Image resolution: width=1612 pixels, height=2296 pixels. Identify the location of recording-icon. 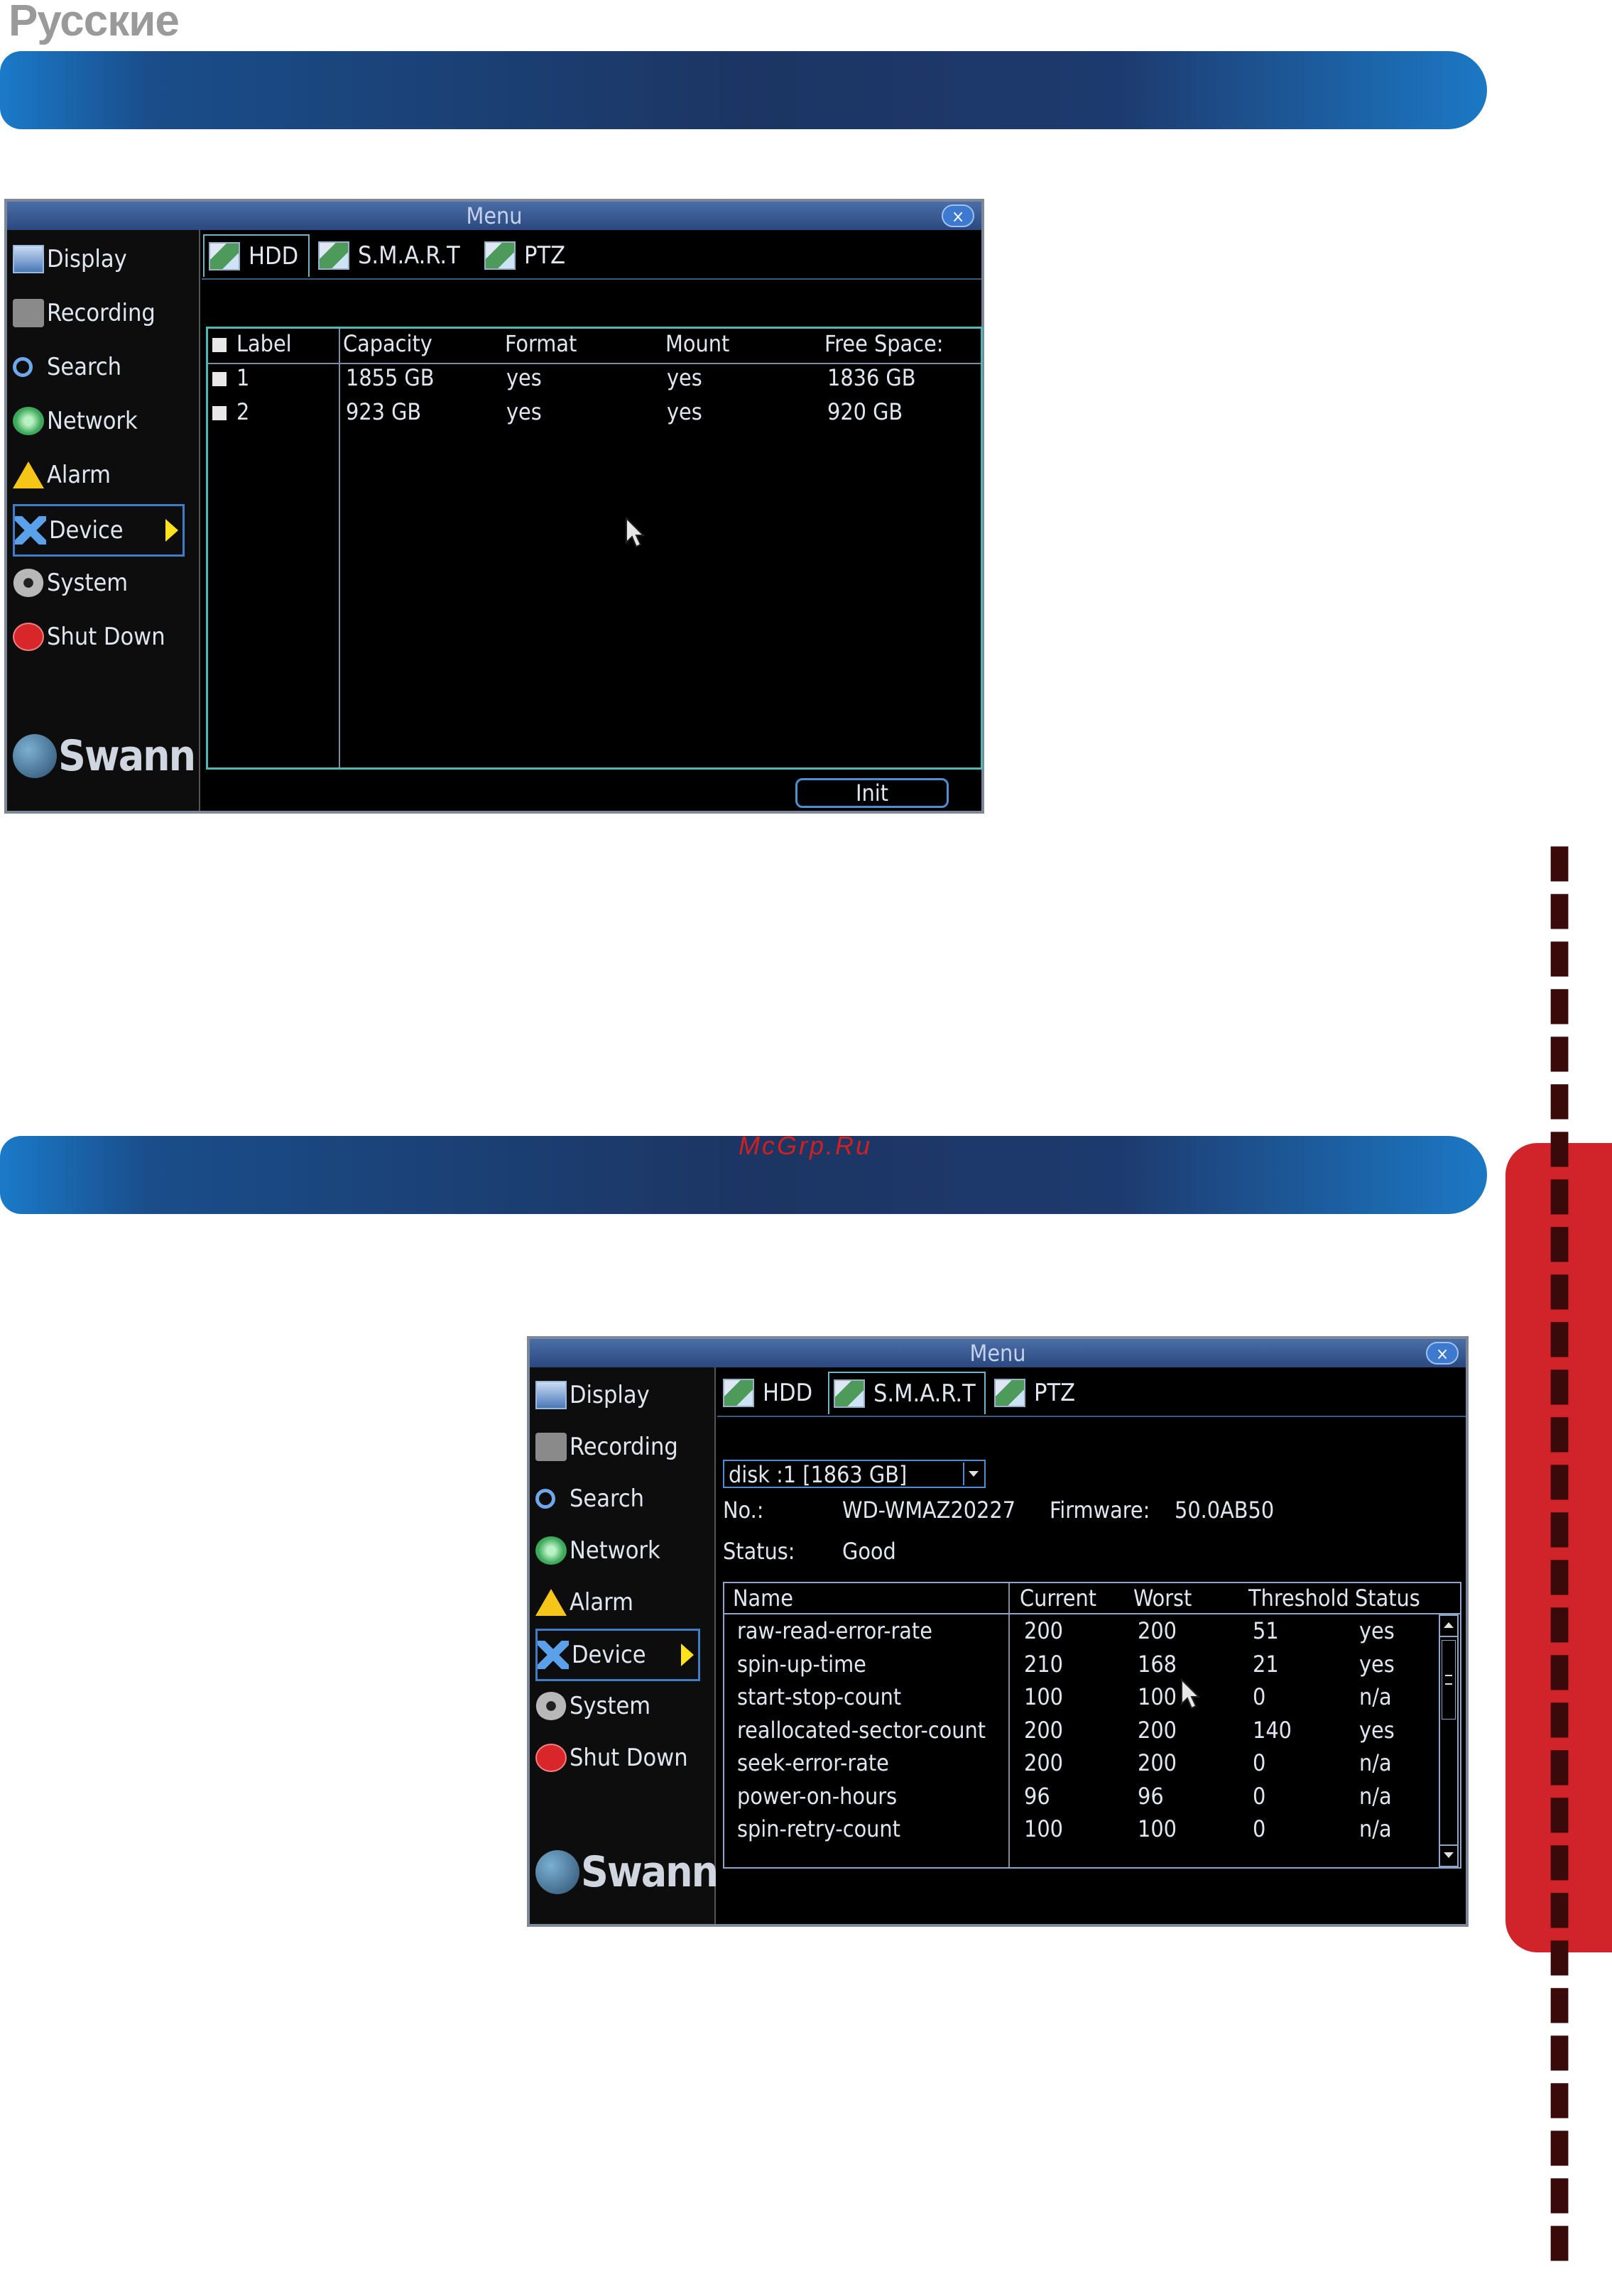
(551, 1447).